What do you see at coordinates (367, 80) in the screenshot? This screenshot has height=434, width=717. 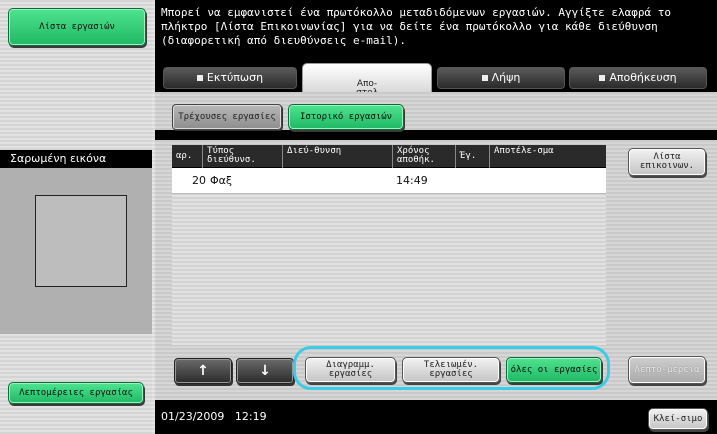 I see `tab-send: Απο- στολ` at bounding box center [367, 80].